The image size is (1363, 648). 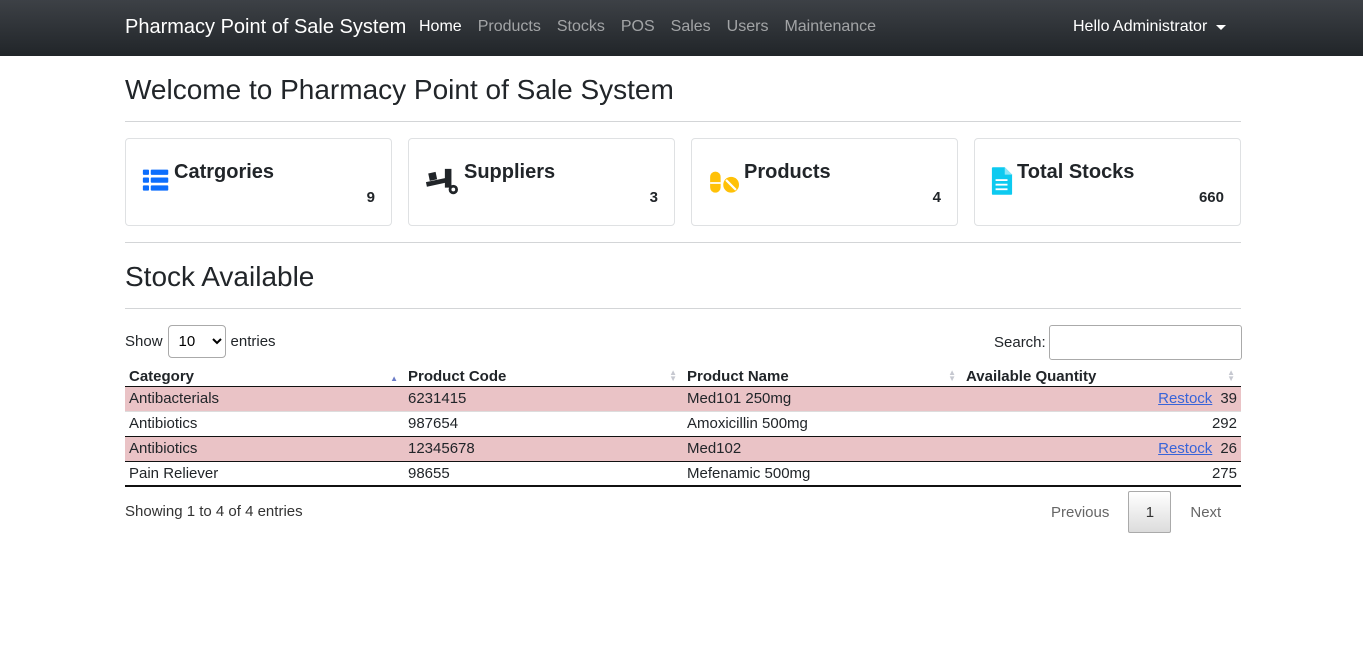 I want to click on entries-label: entries, so click(x=253, y=341).